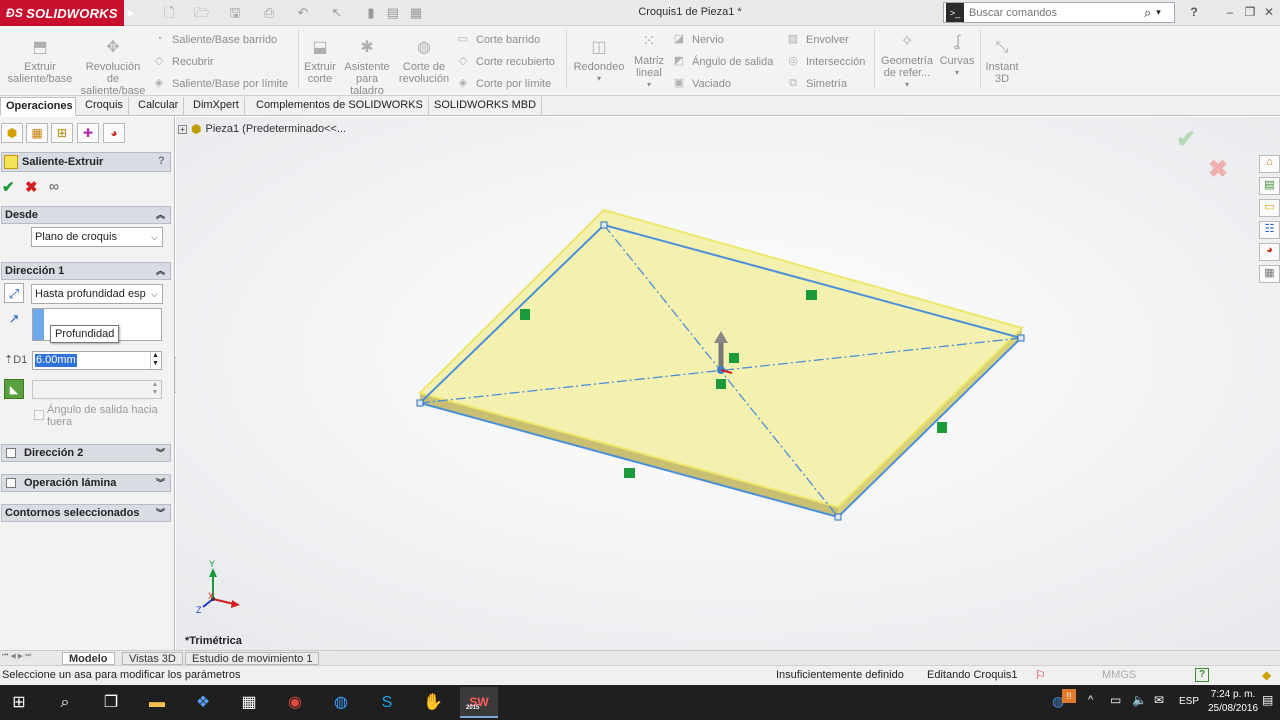 This screenshot has width=1280, height=720. What do you see at coordinates (40, 61) in the screenshot?
I see `extrude-boss-button: ⬒ Extruir saliente/base` at bounding box center [40, 61].